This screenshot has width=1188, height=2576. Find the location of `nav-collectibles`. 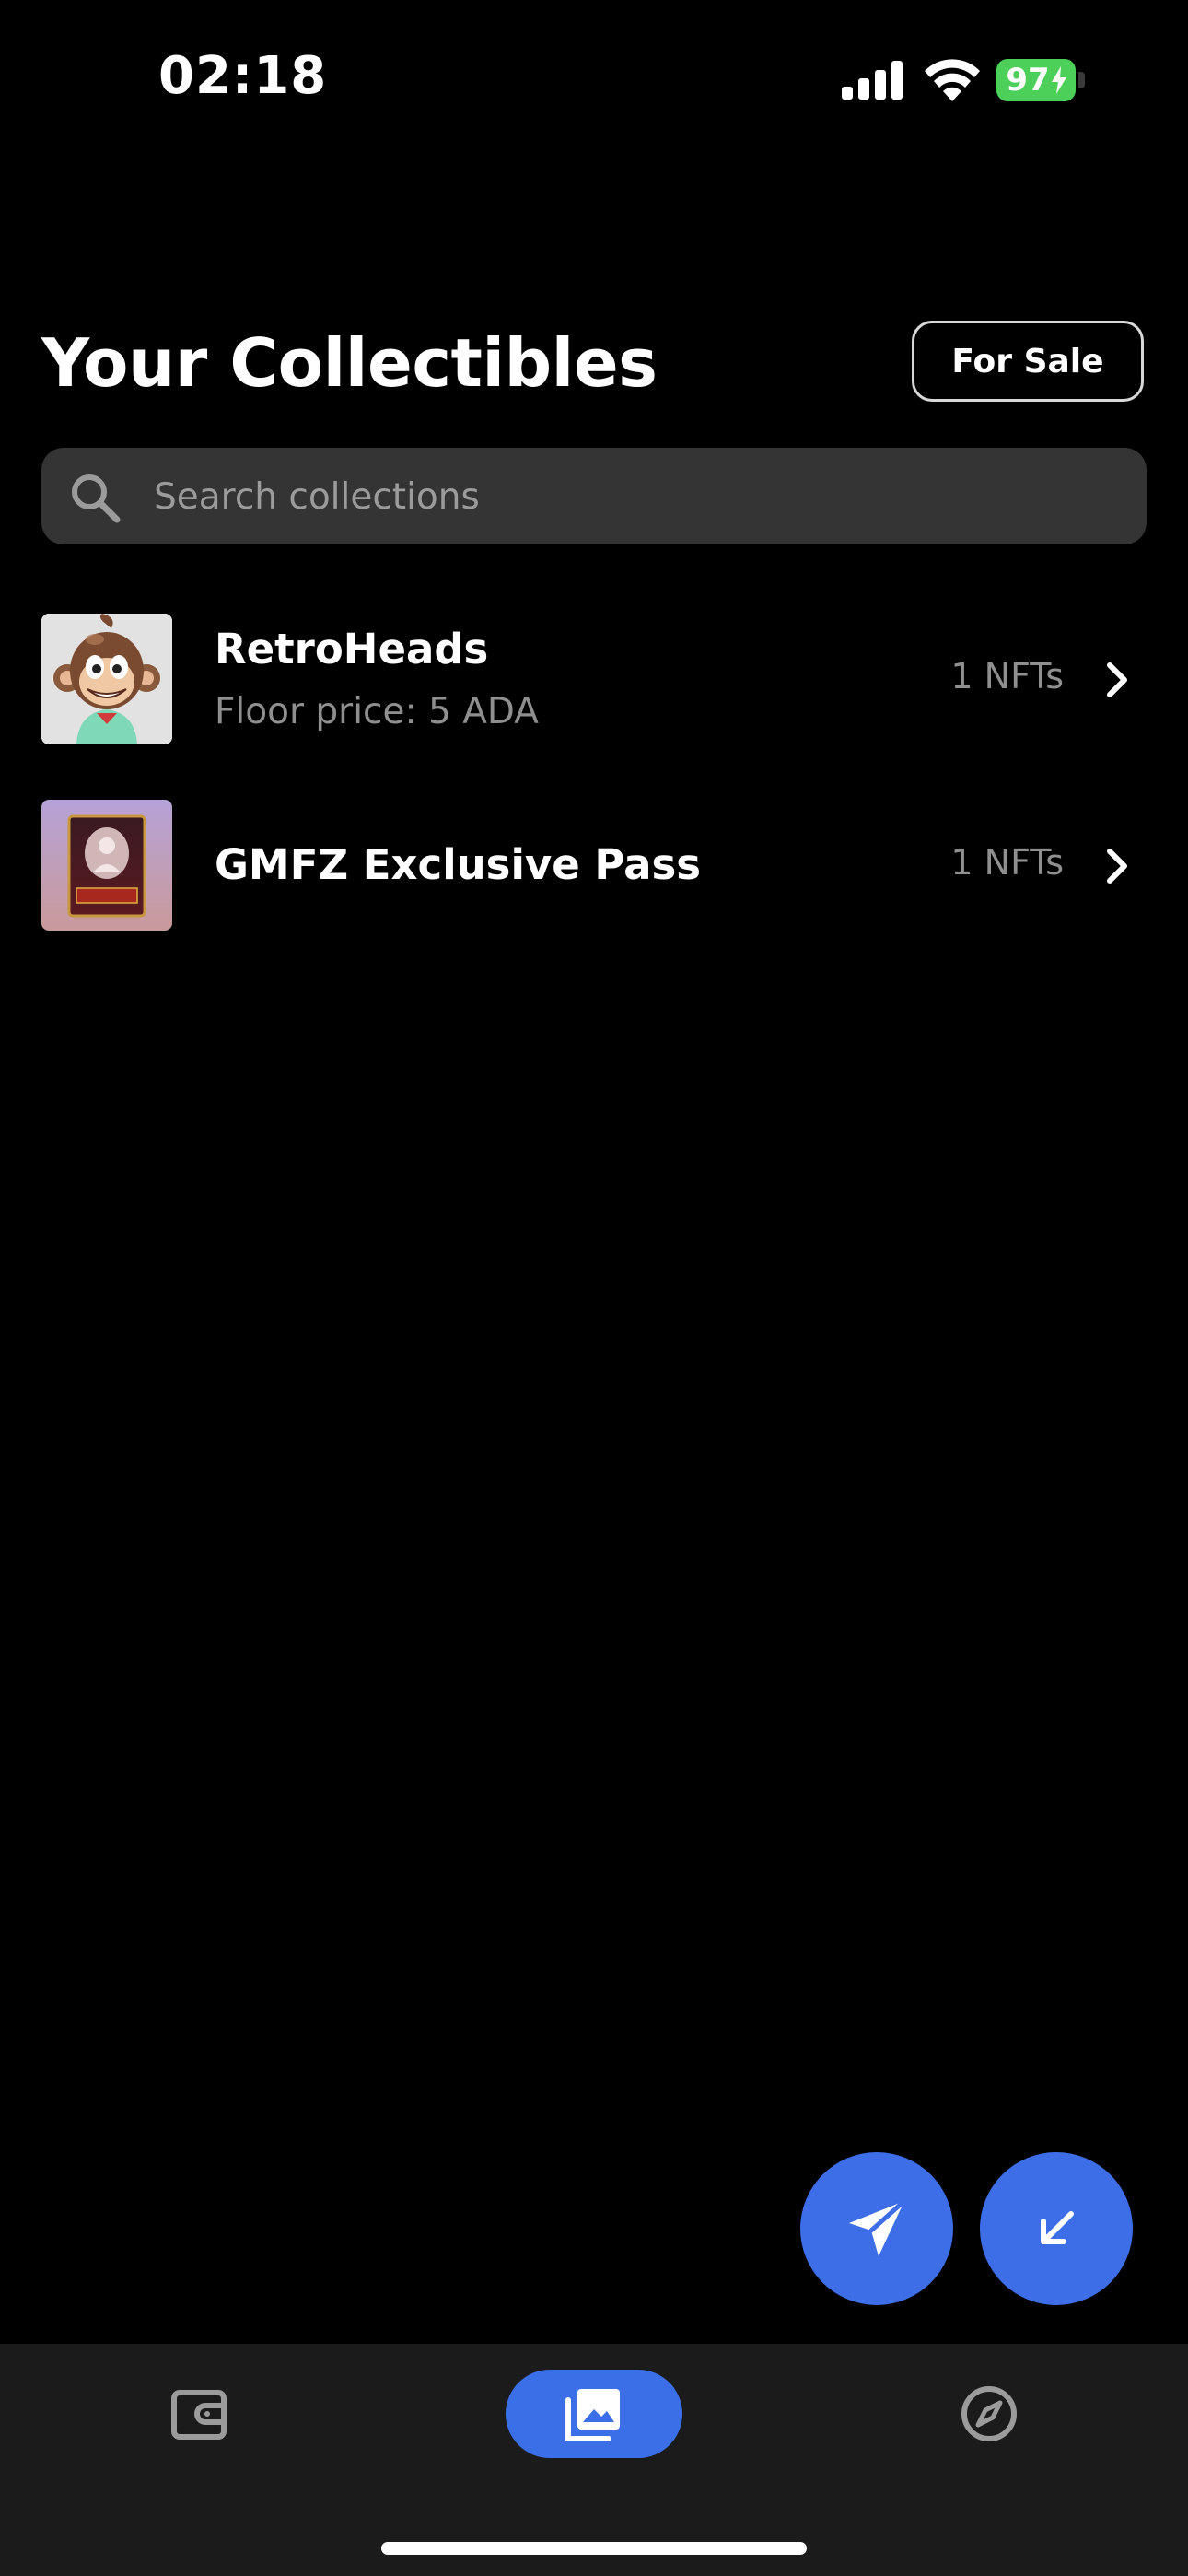

nav-collectibles is located at coordinates (594, 2414).